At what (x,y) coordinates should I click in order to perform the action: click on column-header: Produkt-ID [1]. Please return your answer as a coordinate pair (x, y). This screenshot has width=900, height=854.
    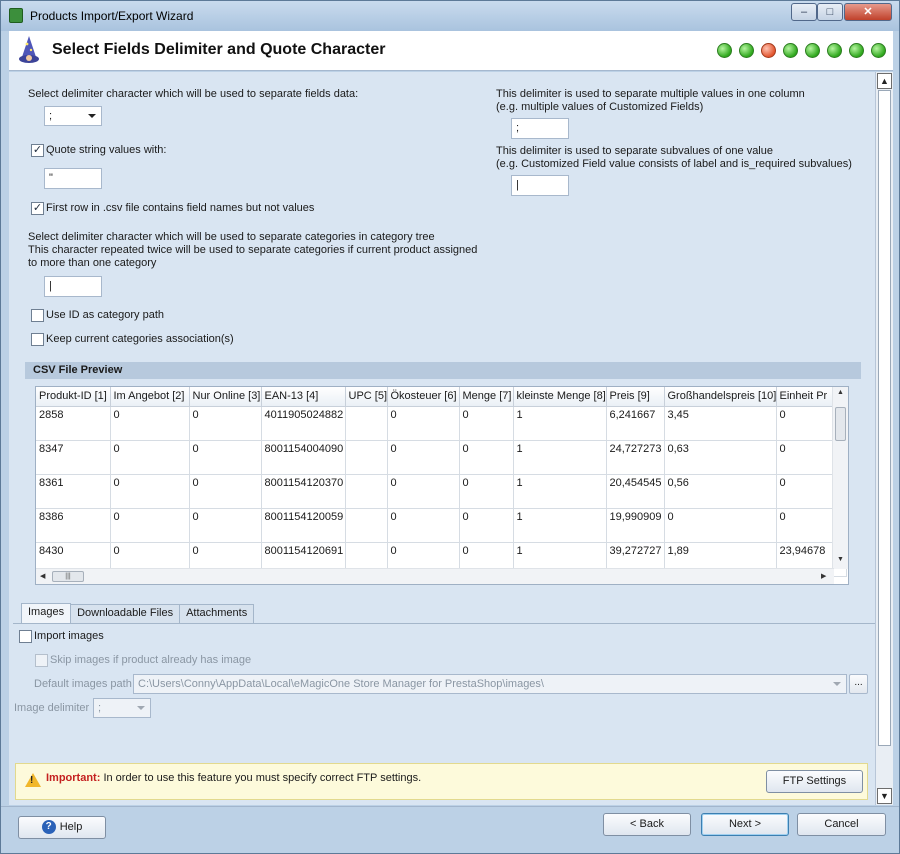
    Looking at the image, I should click on (73, 397).